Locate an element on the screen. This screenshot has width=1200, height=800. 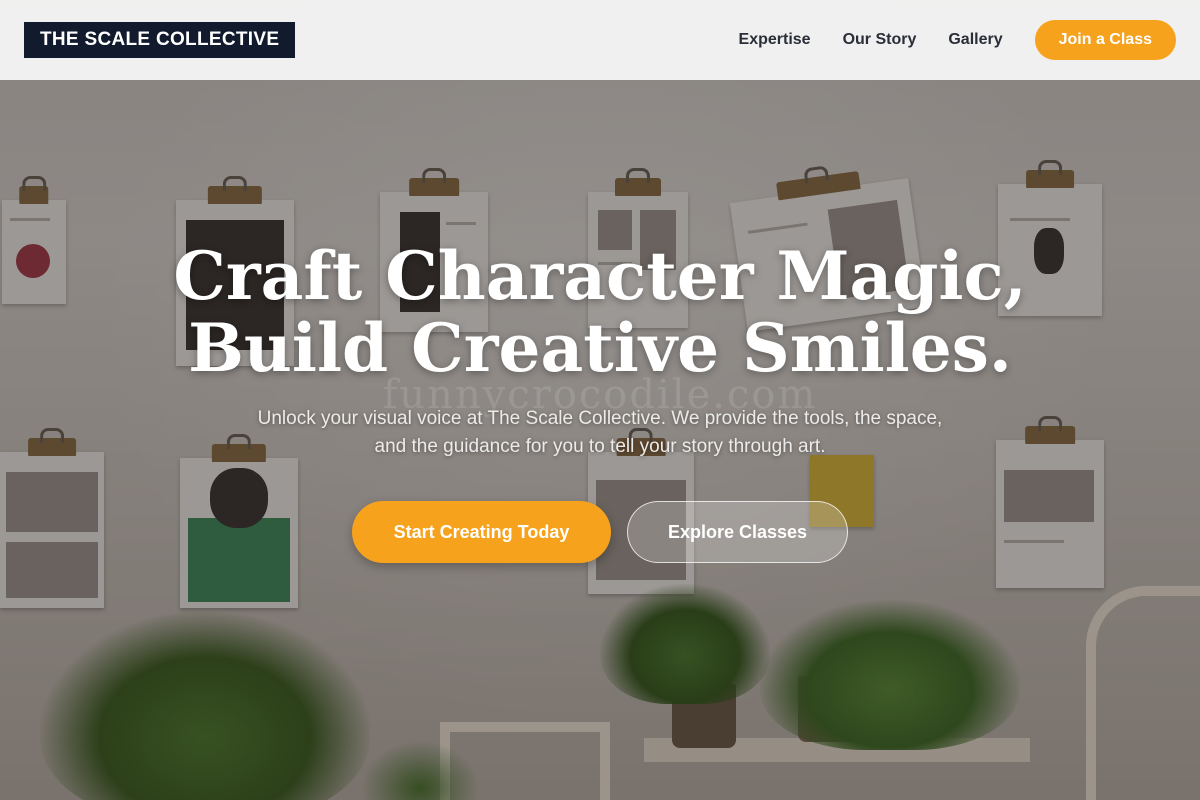
start-creating-button: Start Creating Today is located at coordinates (481, 532).